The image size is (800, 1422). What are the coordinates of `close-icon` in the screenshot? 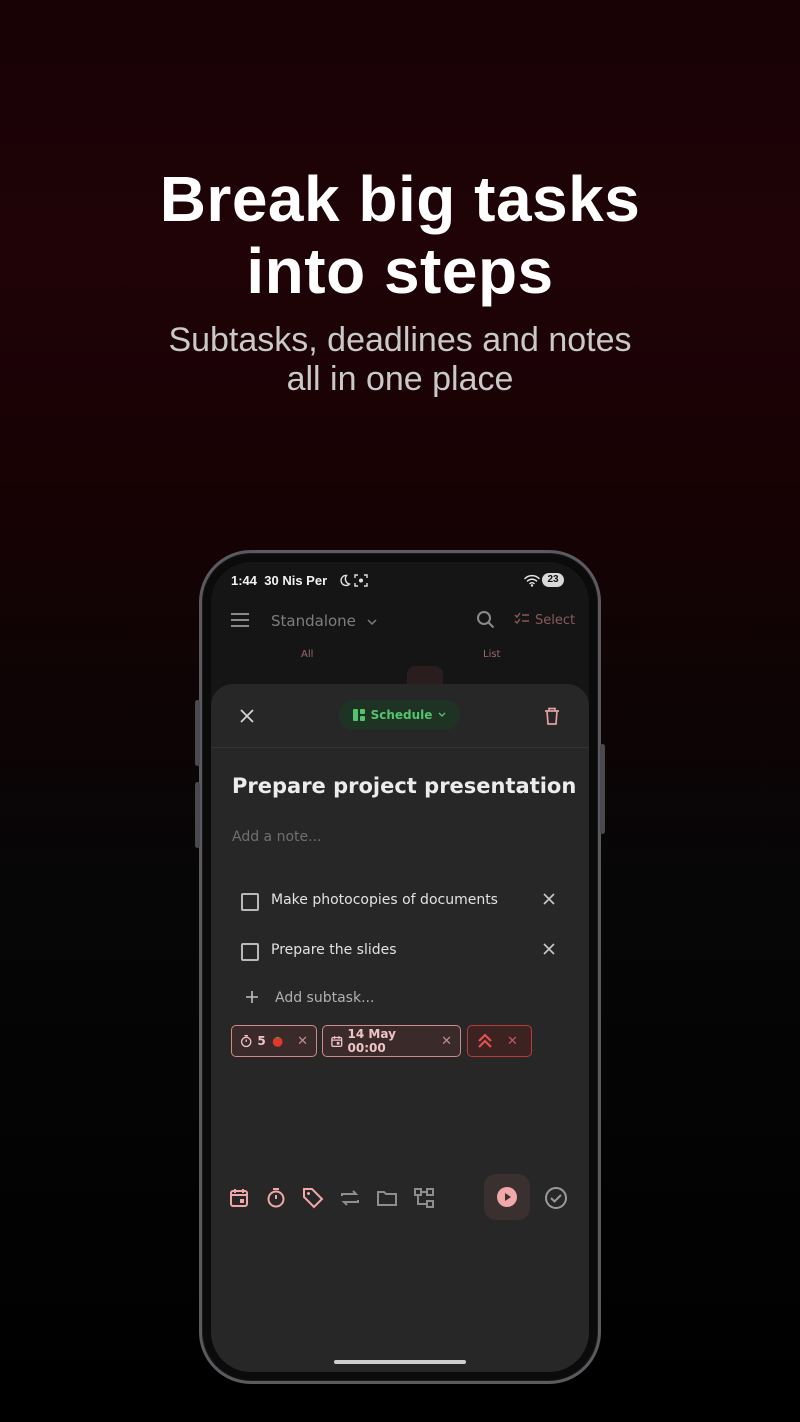 It's located at (247, 716).